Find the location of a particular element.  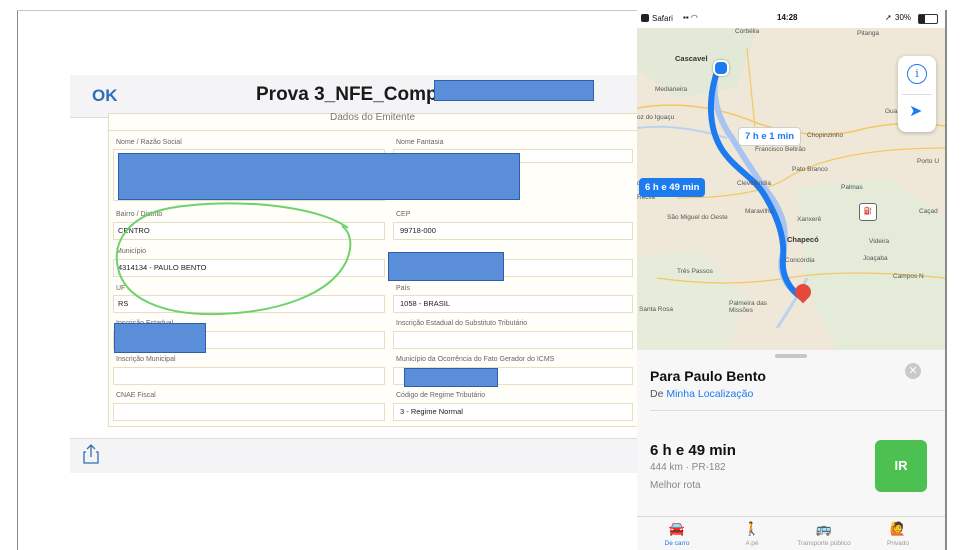

town-sao-miguel: São Miguel do Oeste is located at coordinates (697, 217).